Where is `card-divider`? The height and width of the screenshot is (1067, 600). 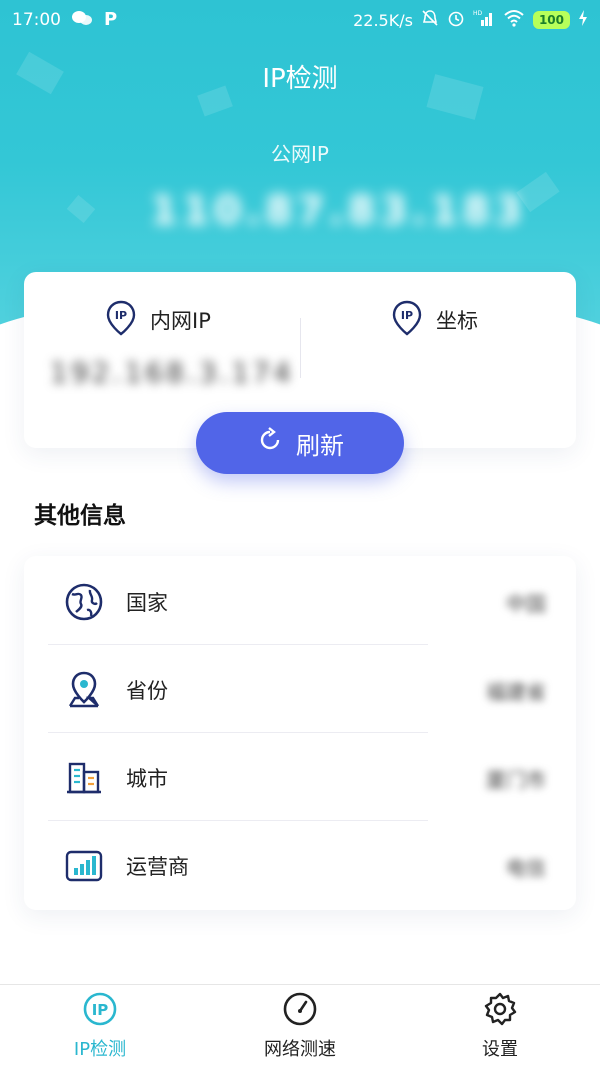 card-divider is located at coordinates (300, 348).